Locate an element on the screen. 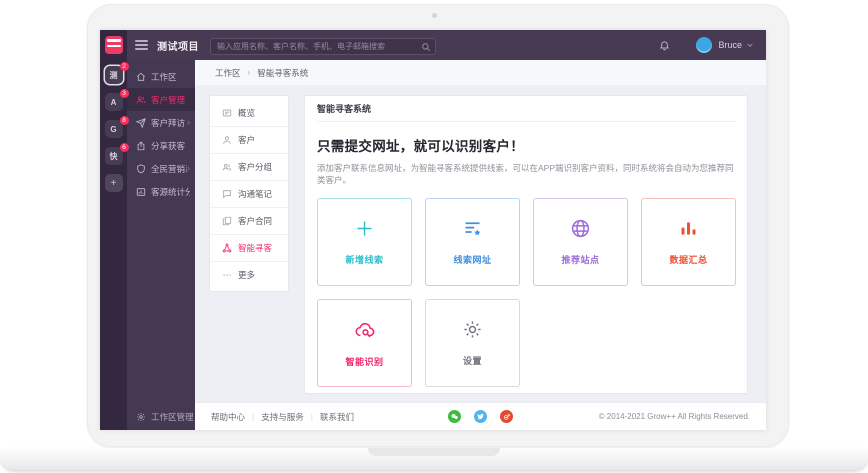 This screenshot has width=868, height=473. topbar: 测试项目 Bruce is located at coordinates (433, 45).